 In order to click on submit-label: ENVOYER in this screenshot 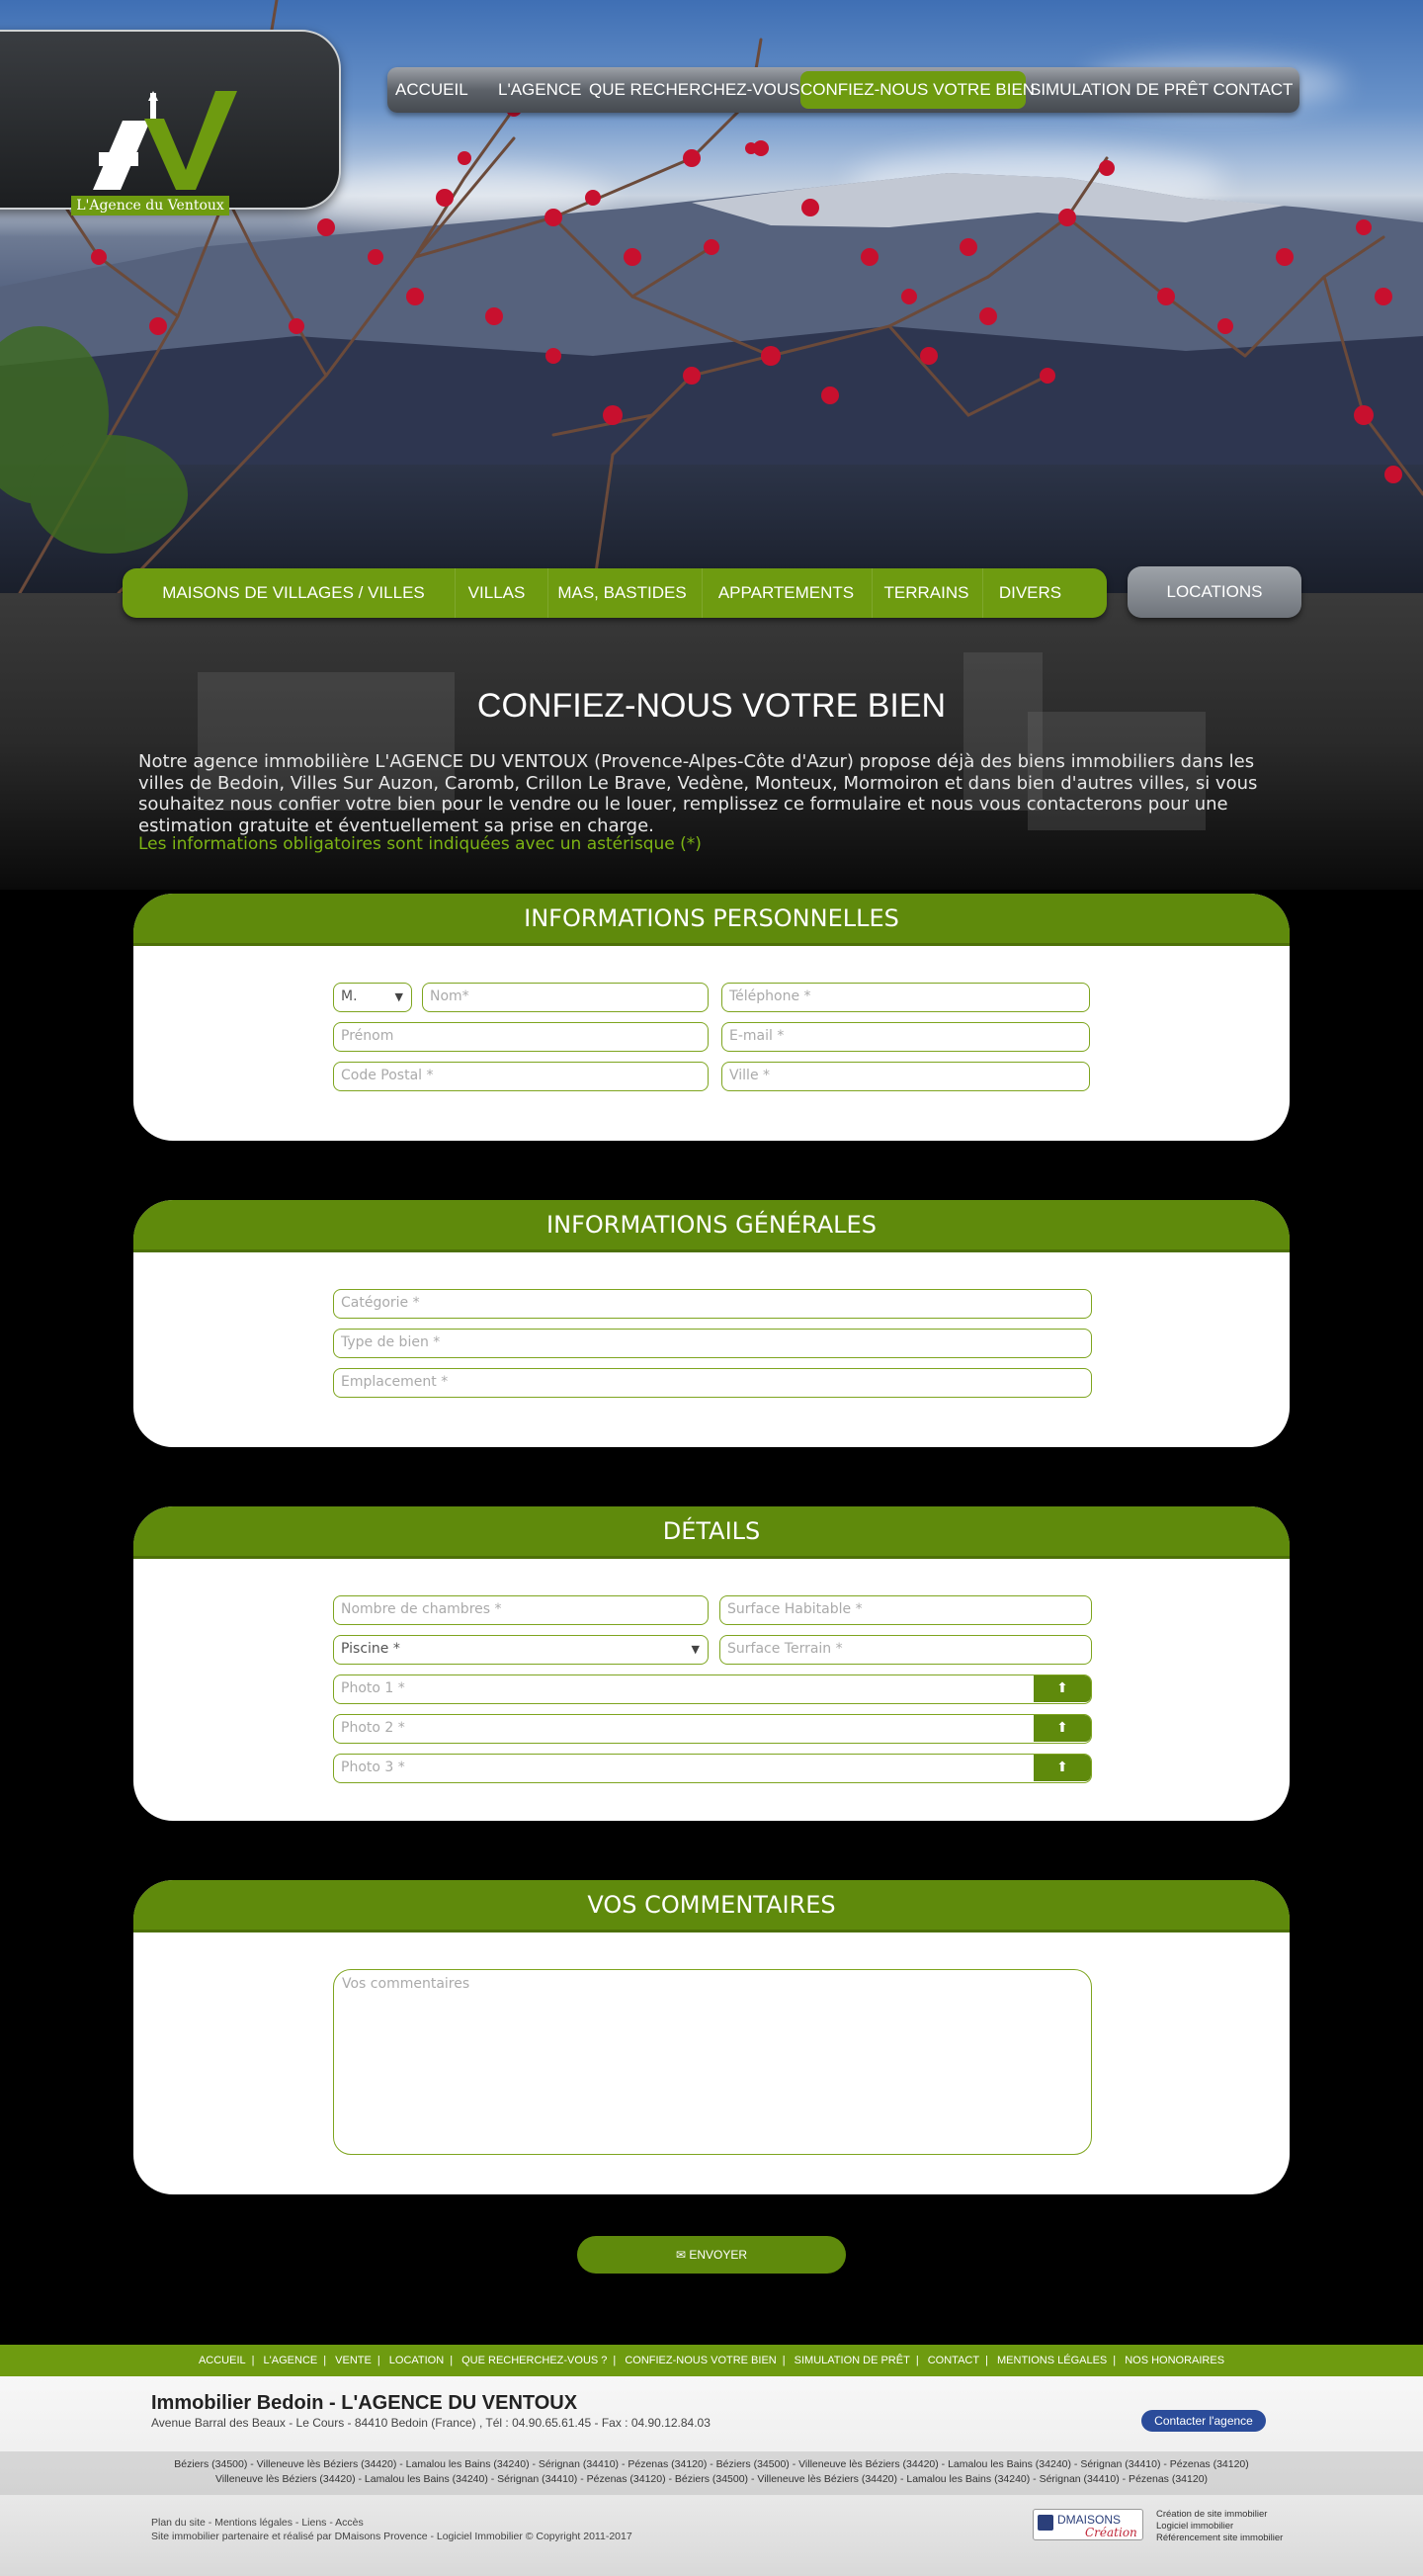, I will do `click(718, 2255)`.